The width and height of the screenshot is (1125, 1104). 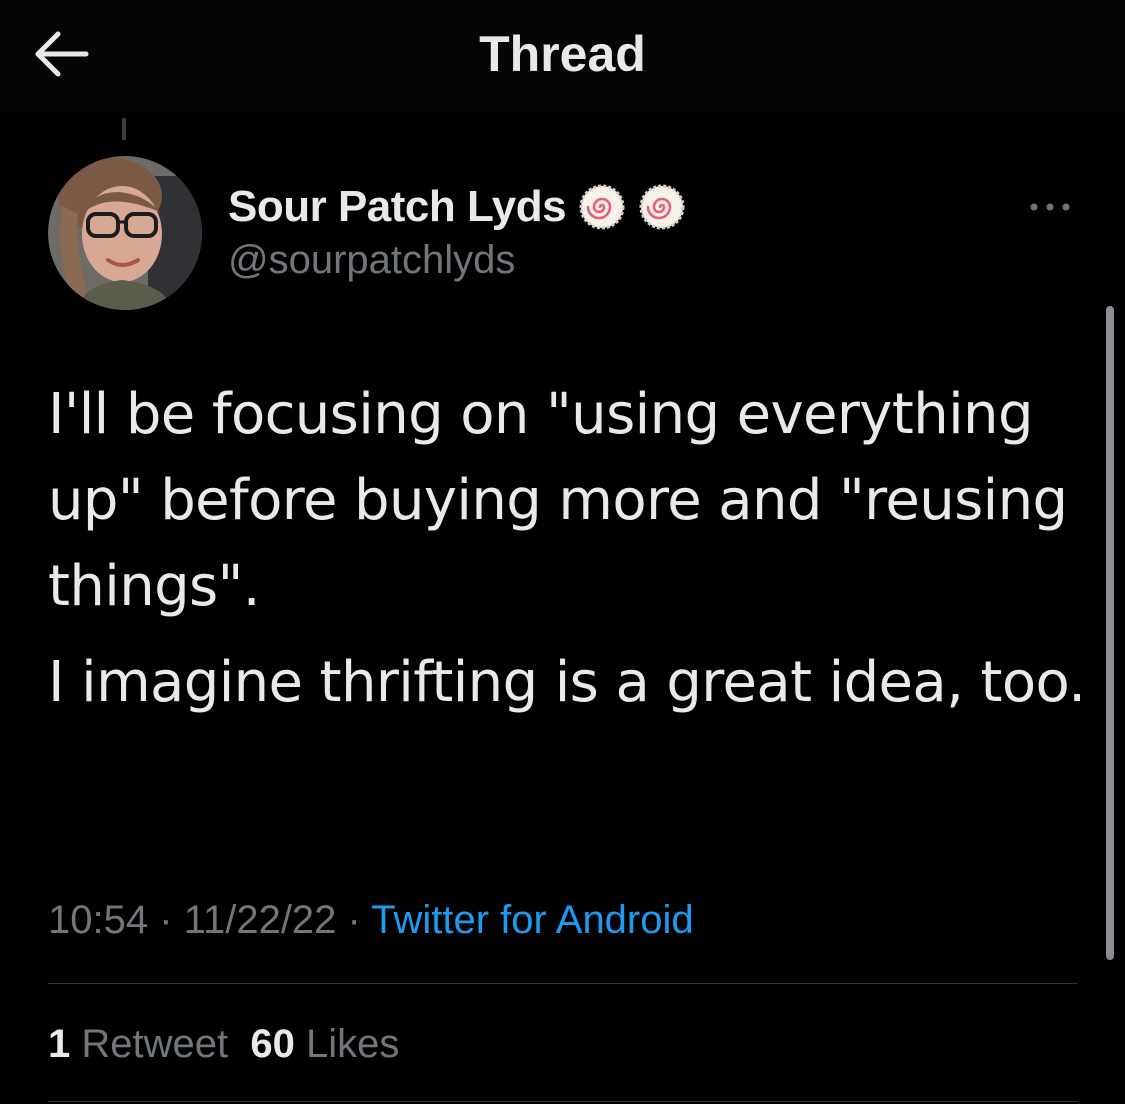 I want to click on like-label: Likes, so click(x=352, y=1044).